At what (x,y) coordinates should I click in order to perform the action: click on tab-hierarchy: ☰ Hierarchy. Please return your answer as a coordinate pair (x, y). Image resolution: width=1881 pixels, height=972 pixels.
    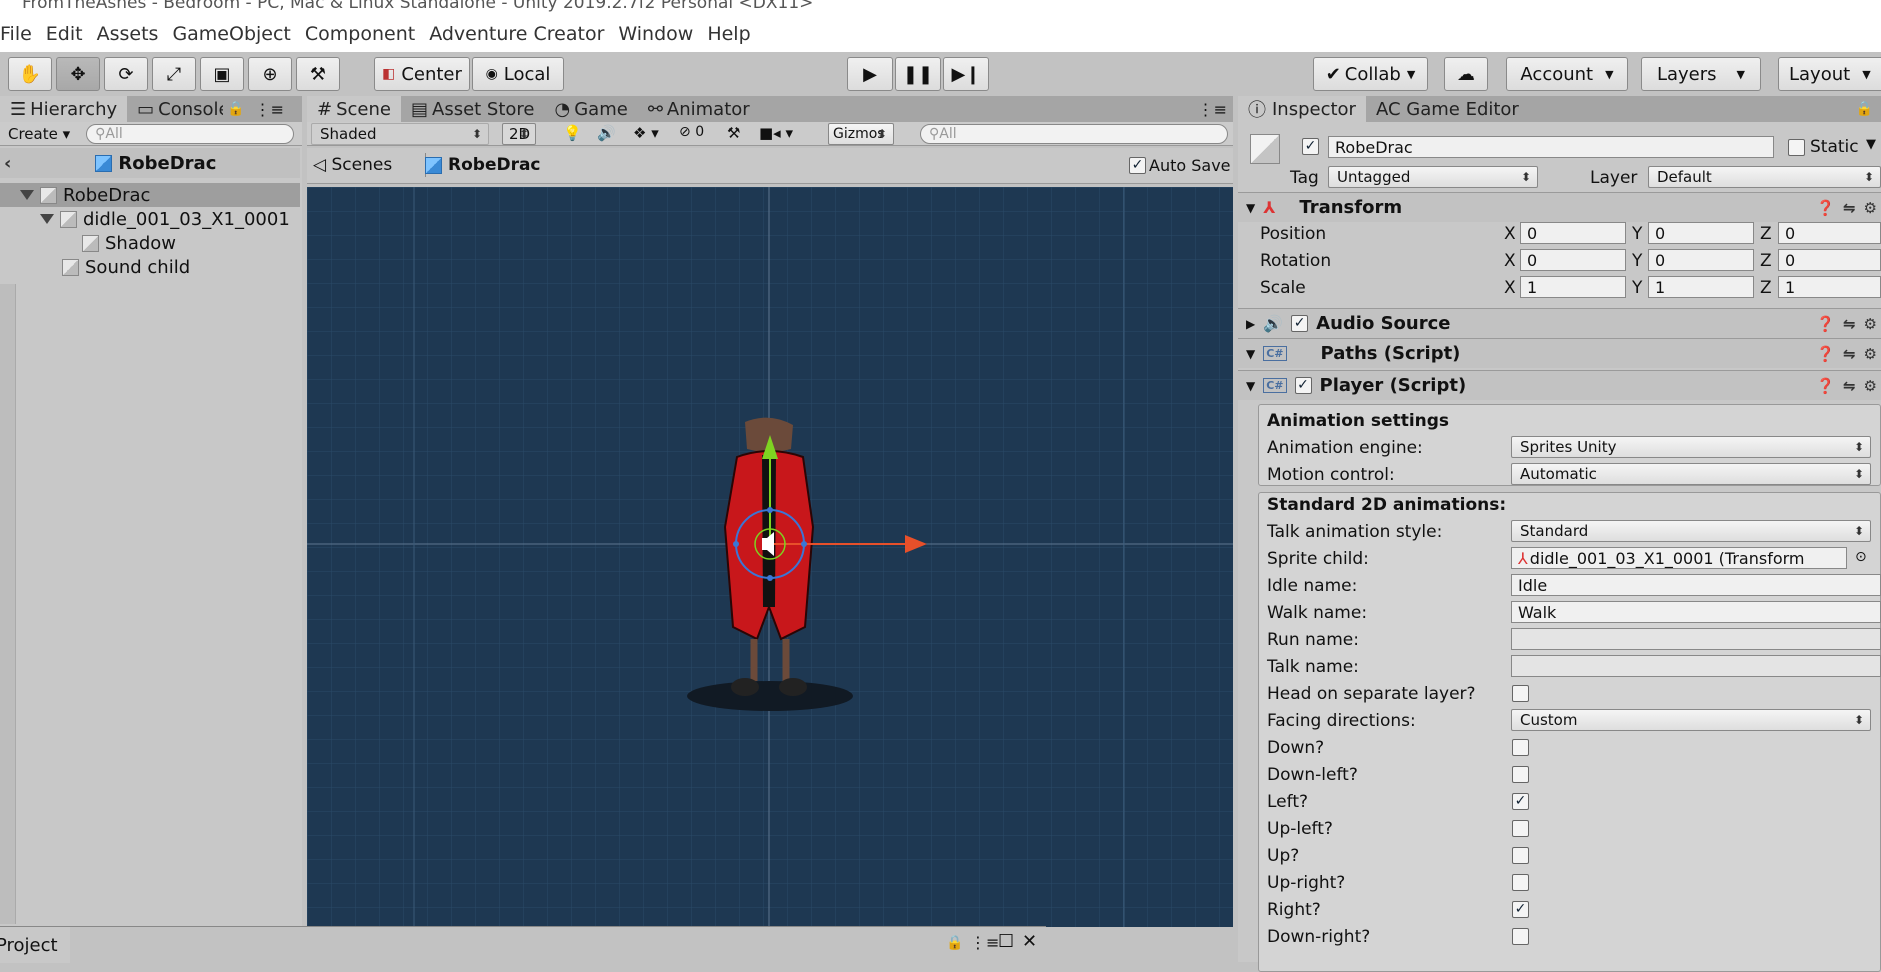
    Looking at the image, I should click on (64, 109).